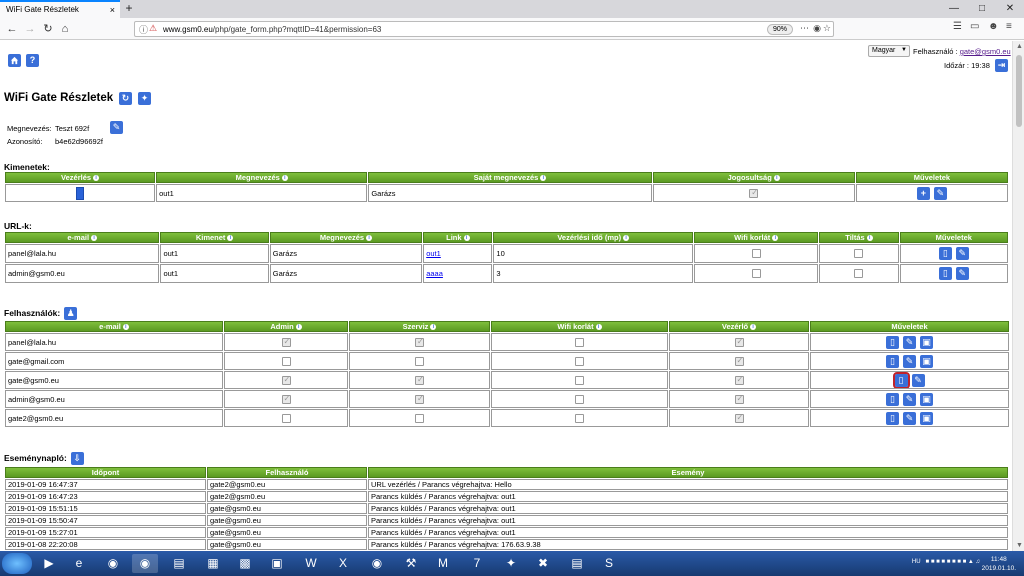 The width and height of the screenshot is (1024, 576). What do you see at coordinates (179, 563) in the screenshot?
I see `file-explorer-icon: ▤` at bounding box center [179, 563].